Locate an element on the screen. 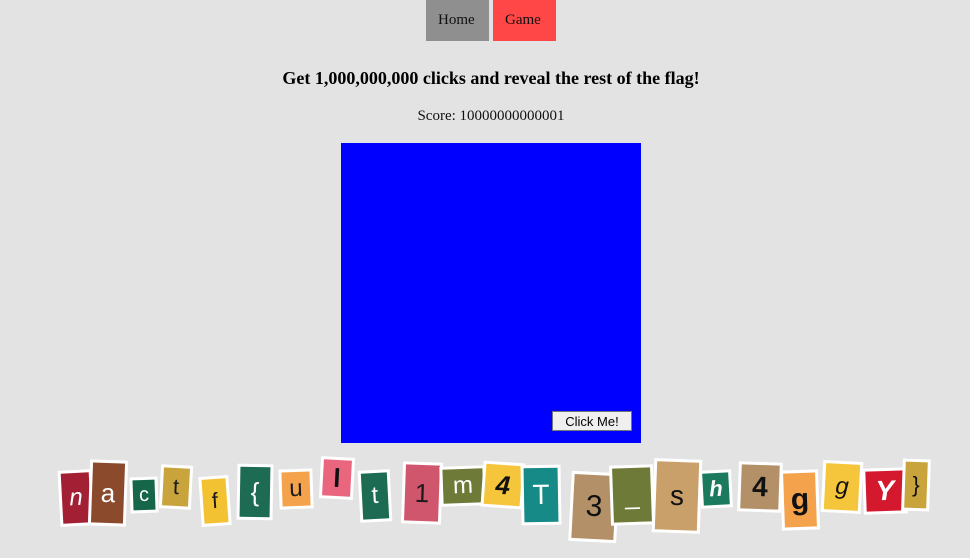  flag-letter-tile: m is located at coordinates (463, 486).